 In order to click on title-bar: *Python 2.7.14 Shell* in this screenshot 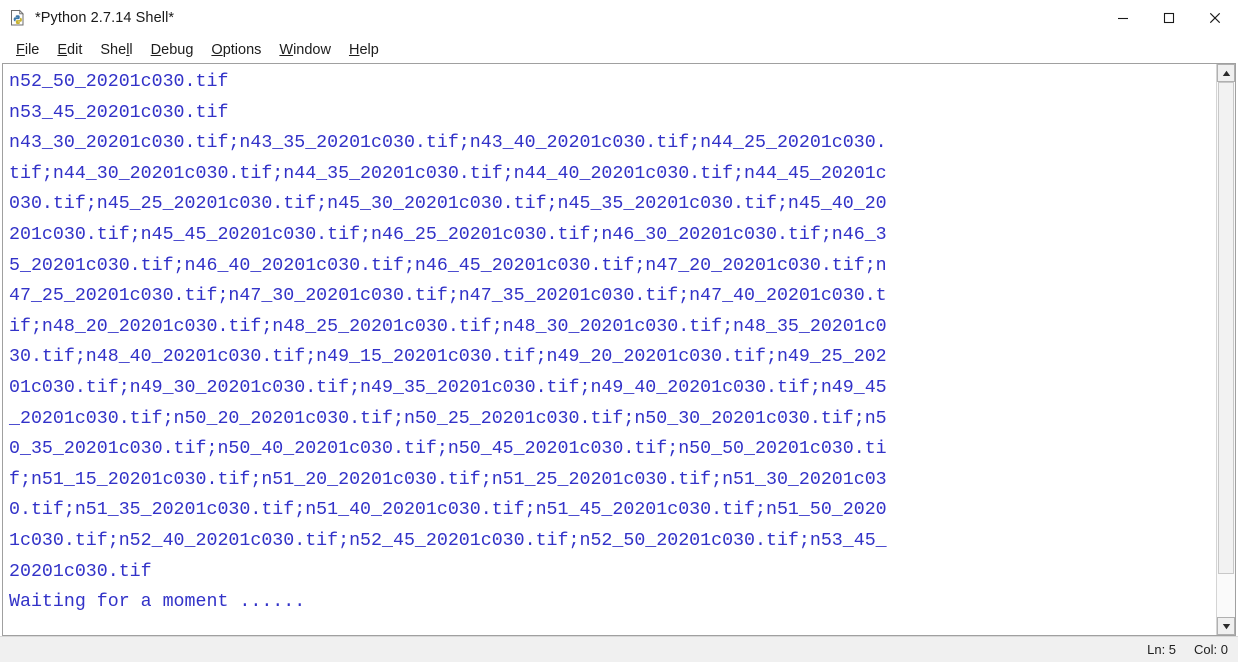, I will do `click(619, 18)`.